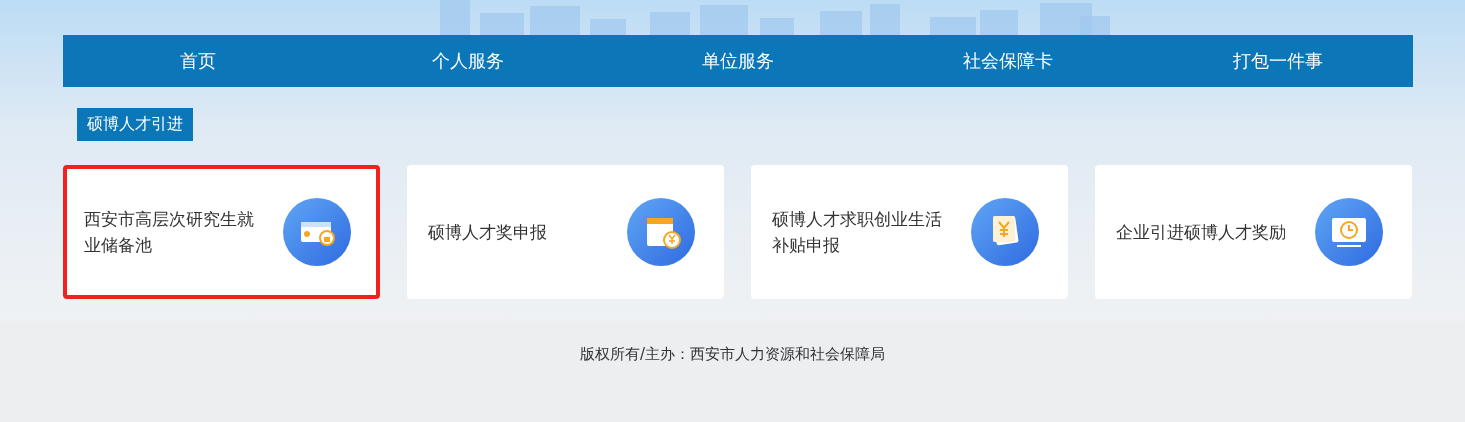 The width and height of the screenshot is (1465, 422). I want to click on service-card: 企业引进硕博人才奖励, so click(1253, 232).